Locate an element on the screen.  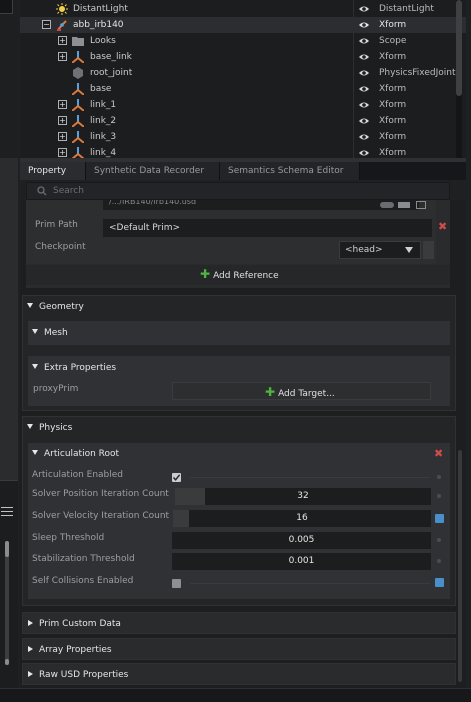
remove-reference-icon: ✖ is located at coordinates (442, 226).